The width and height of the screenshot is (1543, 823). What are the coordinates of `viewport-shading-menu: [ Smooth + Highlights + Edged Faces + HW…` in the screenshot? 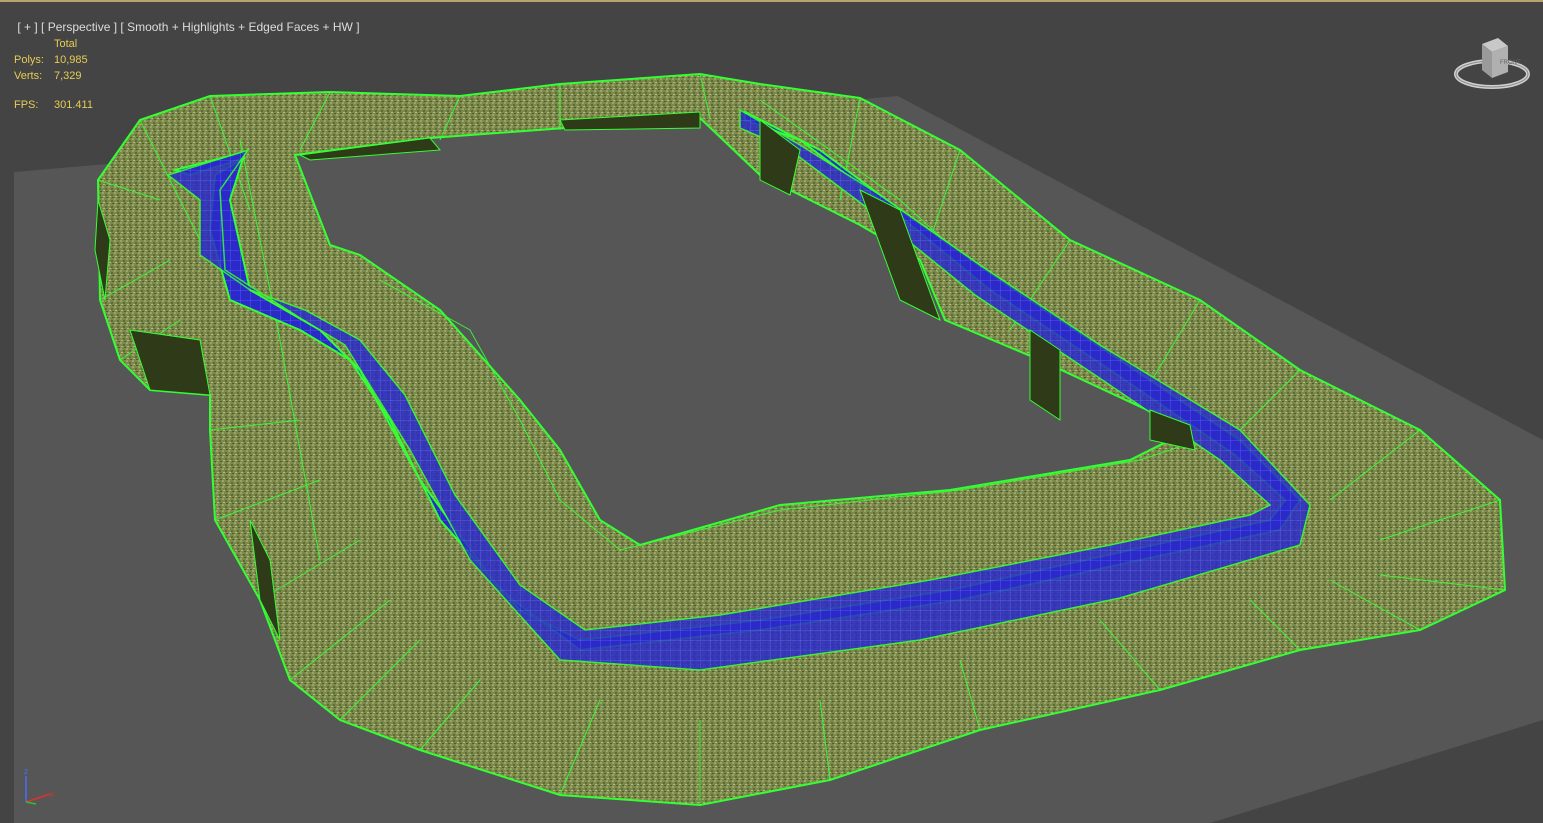 It's located at (239, 27).